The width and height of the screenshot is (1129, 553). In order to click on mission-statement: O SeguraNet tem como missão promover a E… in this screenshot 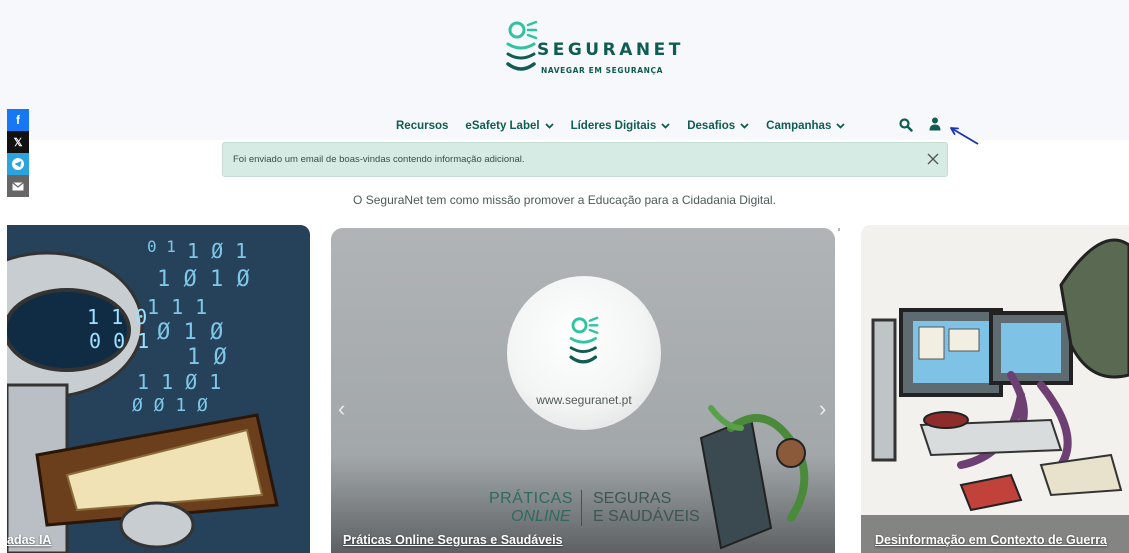, I will do `click(564, 200)`.